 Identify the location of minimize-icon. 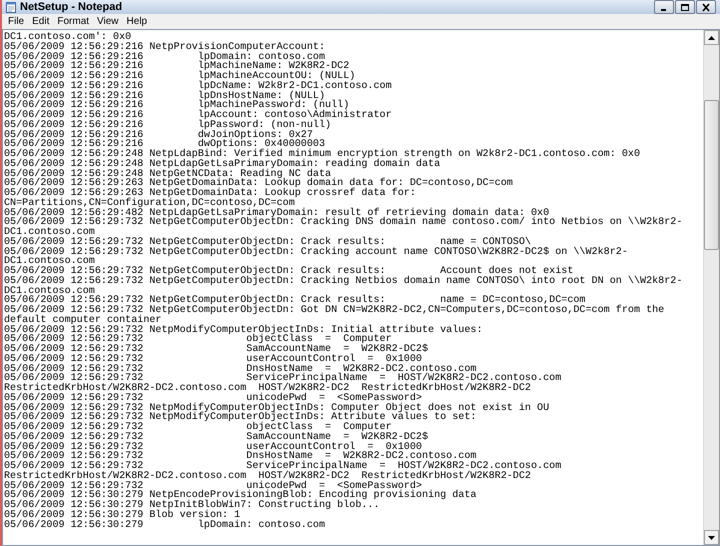
(663, 9).